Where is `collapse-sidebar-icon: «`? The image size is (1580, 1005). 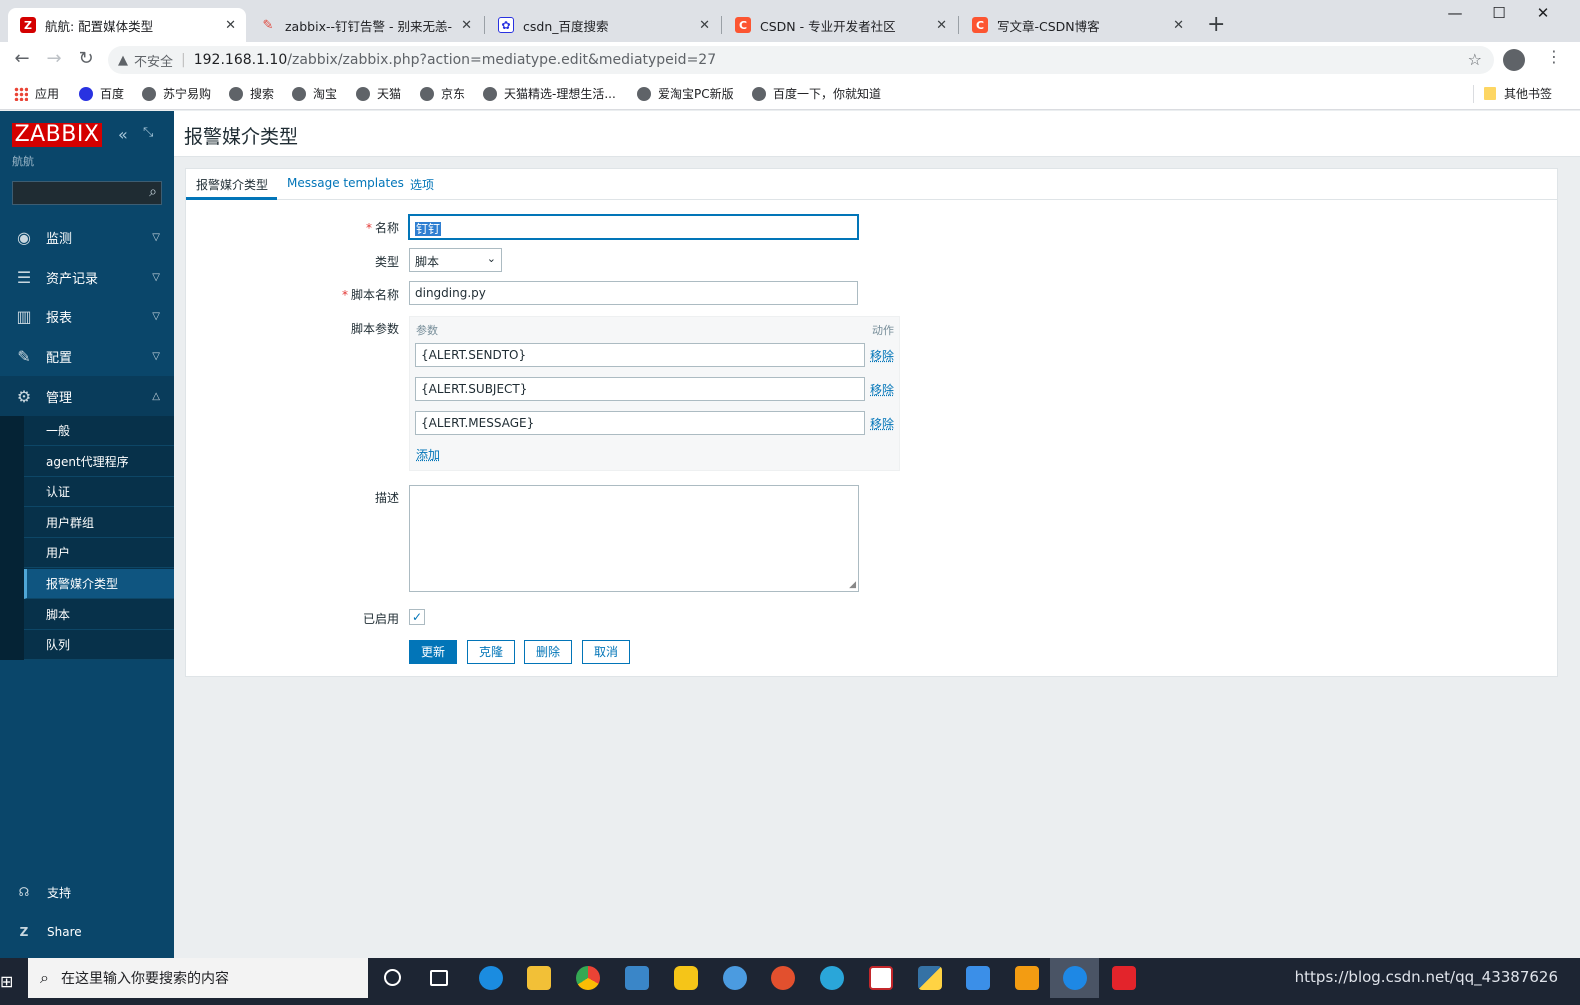 collapse-sidebar-icon: « is located at coordinates (123, 134).